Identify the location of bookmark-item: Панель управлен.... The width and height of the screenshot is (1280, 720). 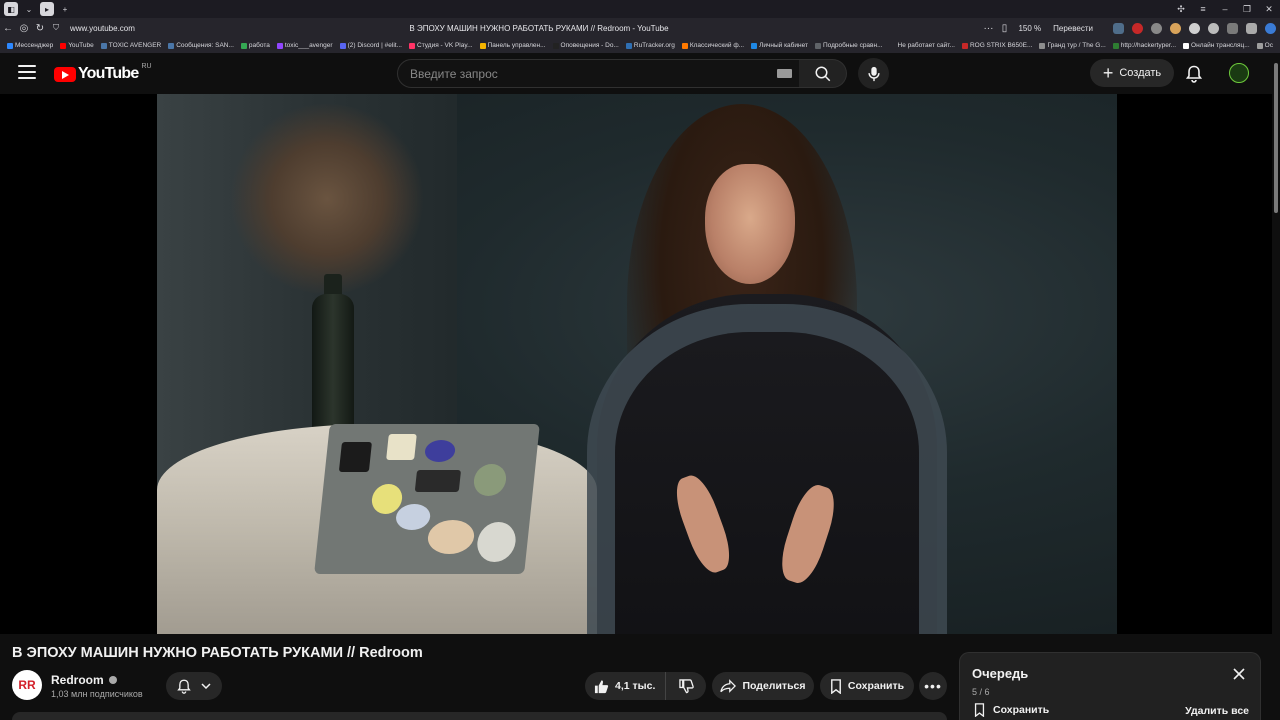
(512, 45).